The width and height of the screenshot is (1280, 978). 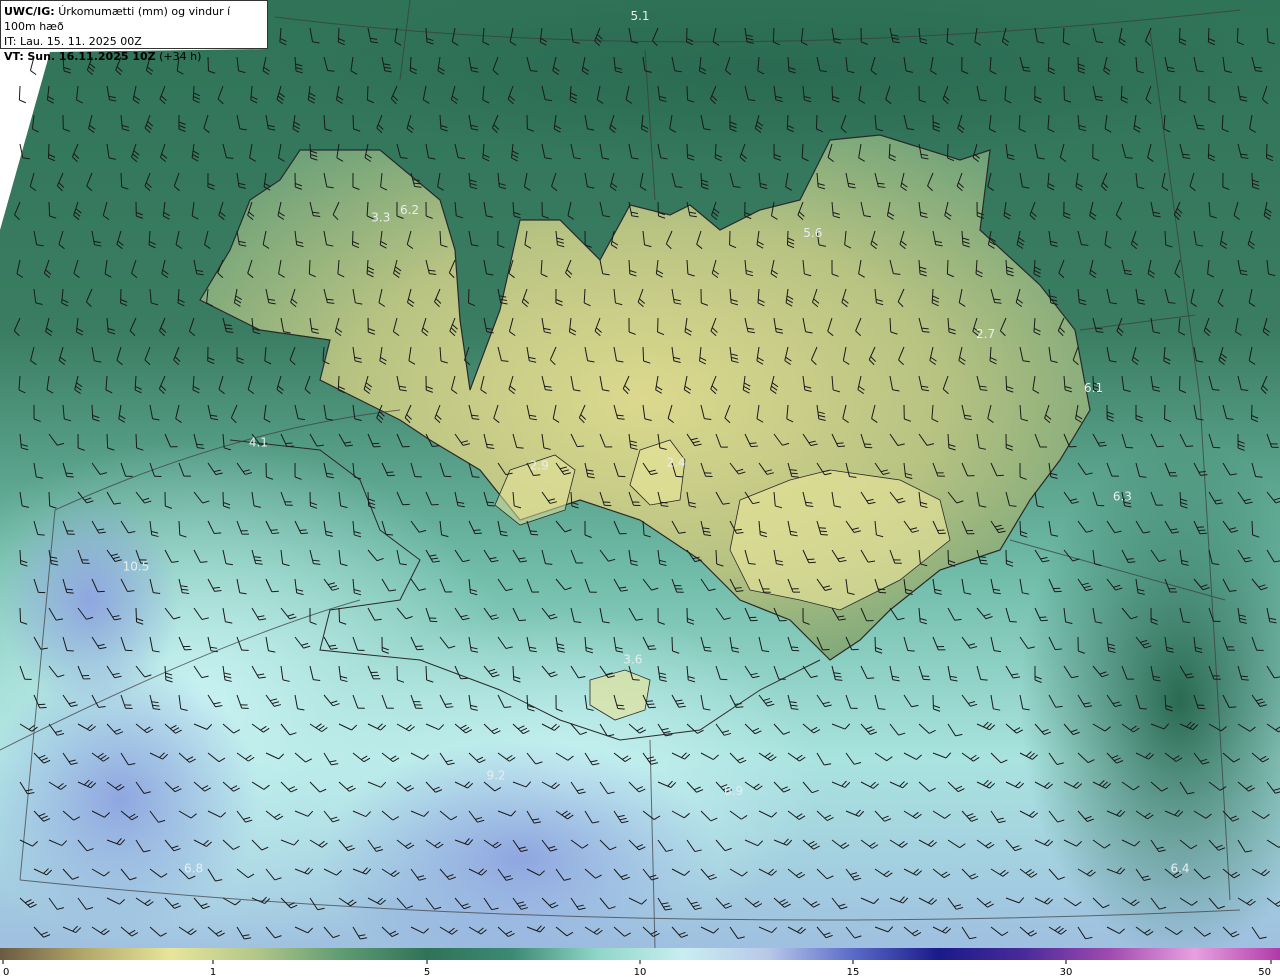 I want to click on map-value-label: 9.2, so click(x=495, y=776).